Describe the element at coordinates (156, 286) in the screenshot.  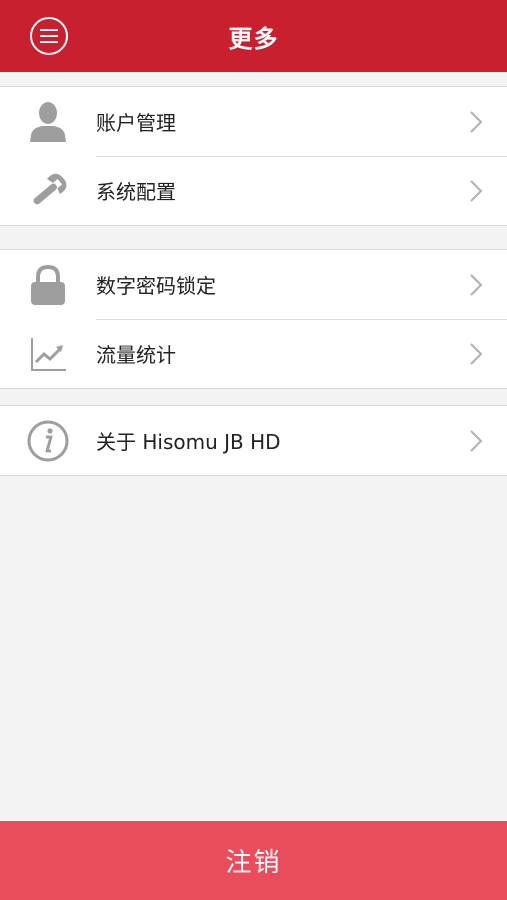
I see `menu-item-label: 数字密码锁定` at that location.